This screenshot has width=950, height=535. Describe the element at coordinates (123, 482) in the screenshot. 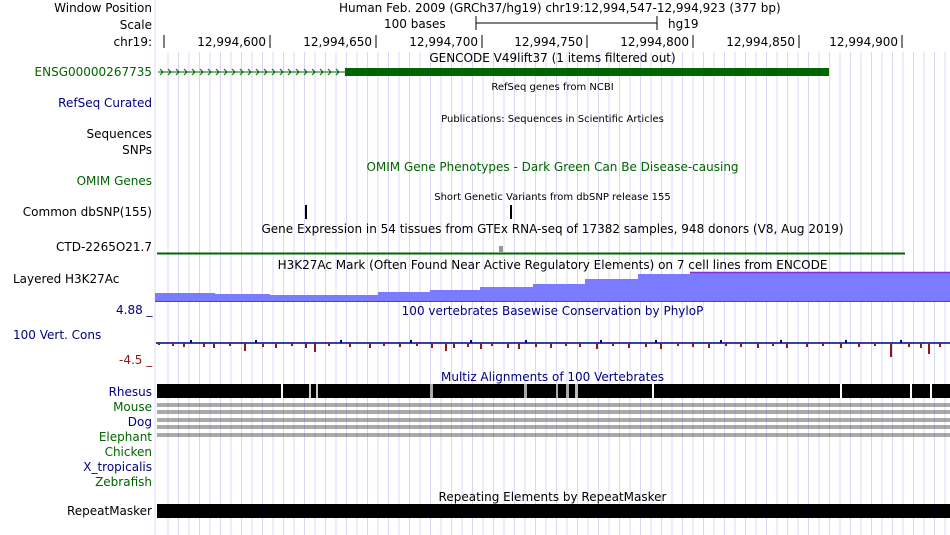

I see `multiz-species-label: Zebrafish` at that location.